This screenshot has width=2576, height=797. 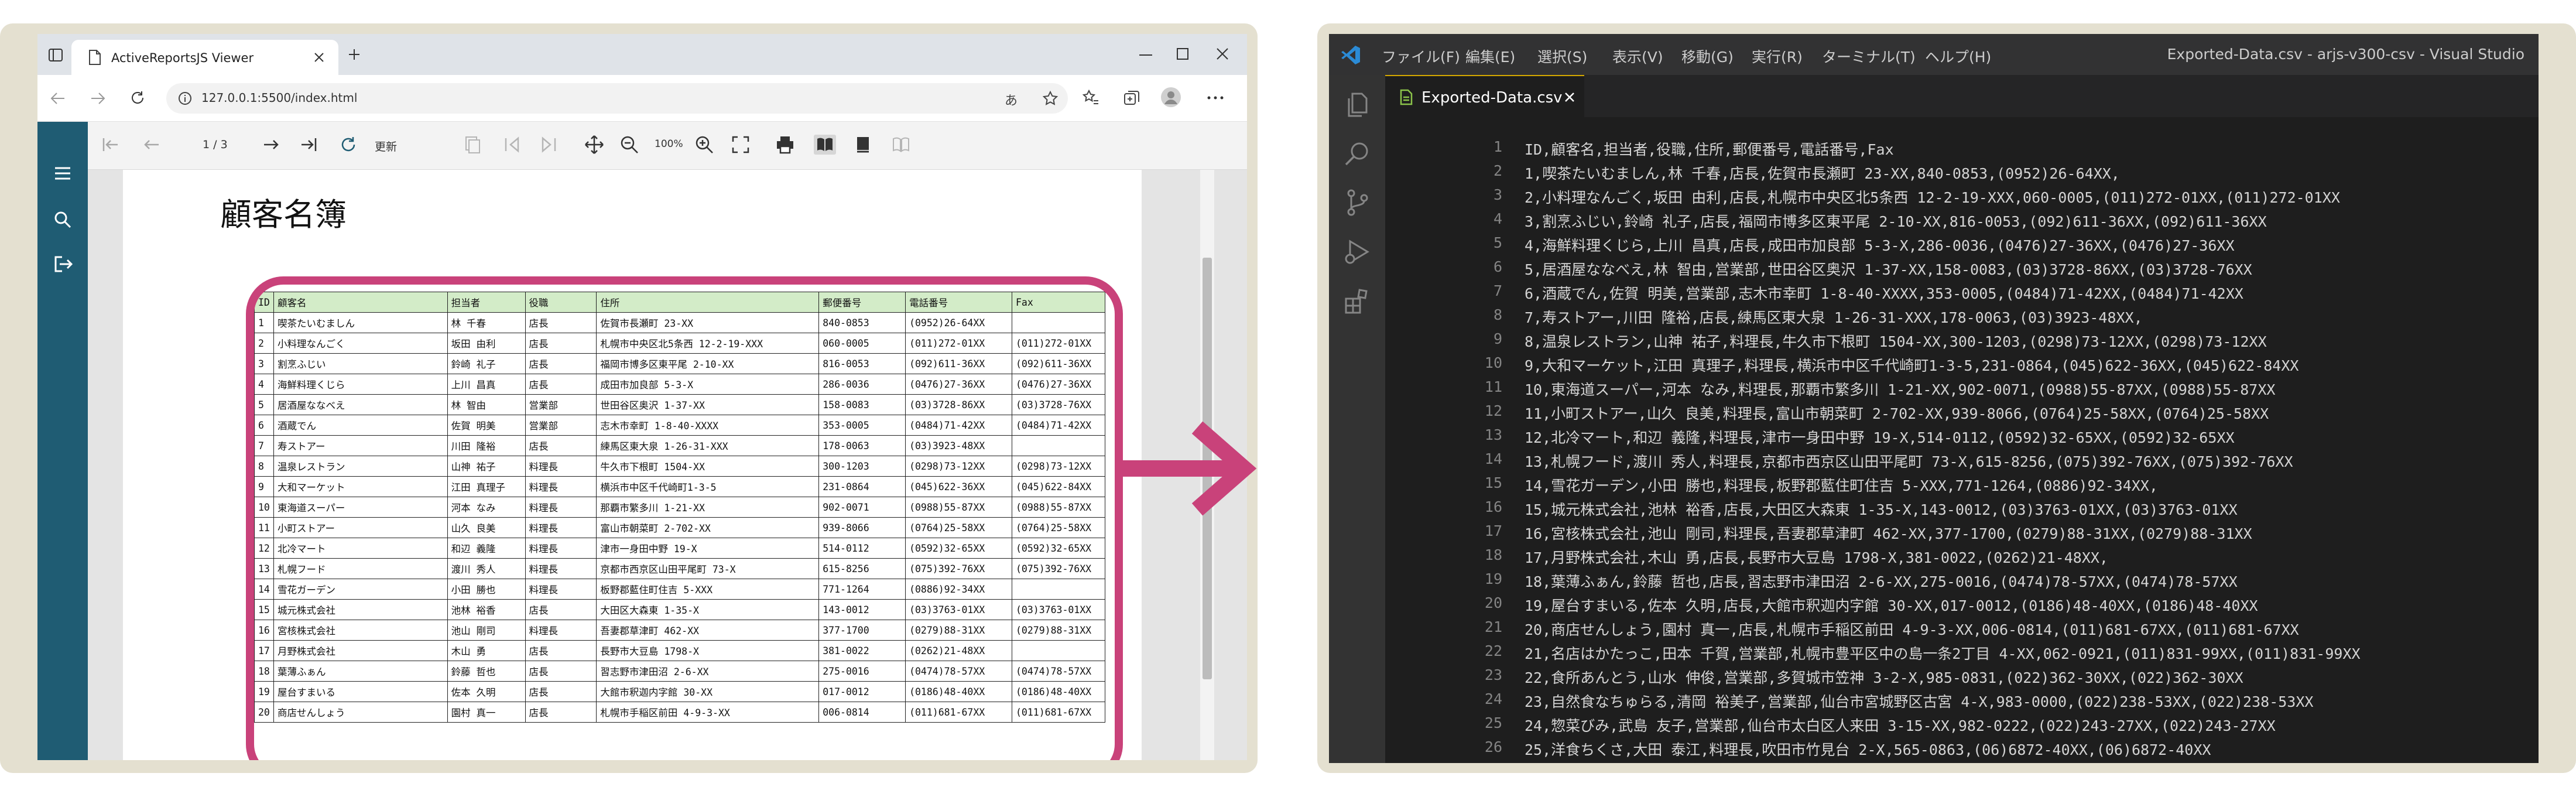 What do you see at coordinates (1357, 301) in the screenshot?
I see `extensions-icon` at bounding box center [1357, 301].